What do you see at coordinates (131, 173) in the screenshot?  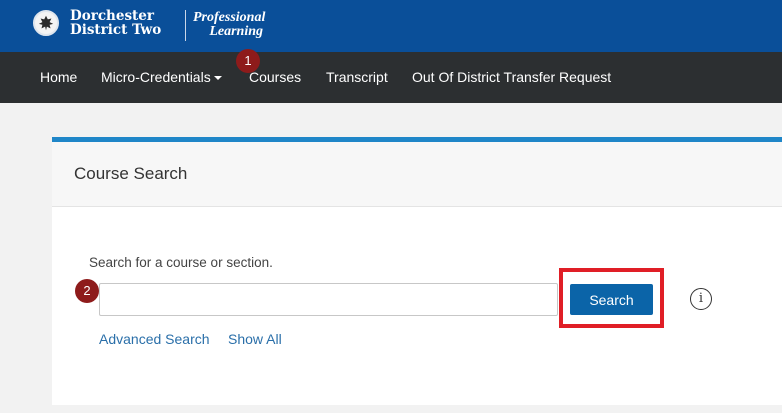 I see `page-title: Course Search` at bounding box center [131, 173].